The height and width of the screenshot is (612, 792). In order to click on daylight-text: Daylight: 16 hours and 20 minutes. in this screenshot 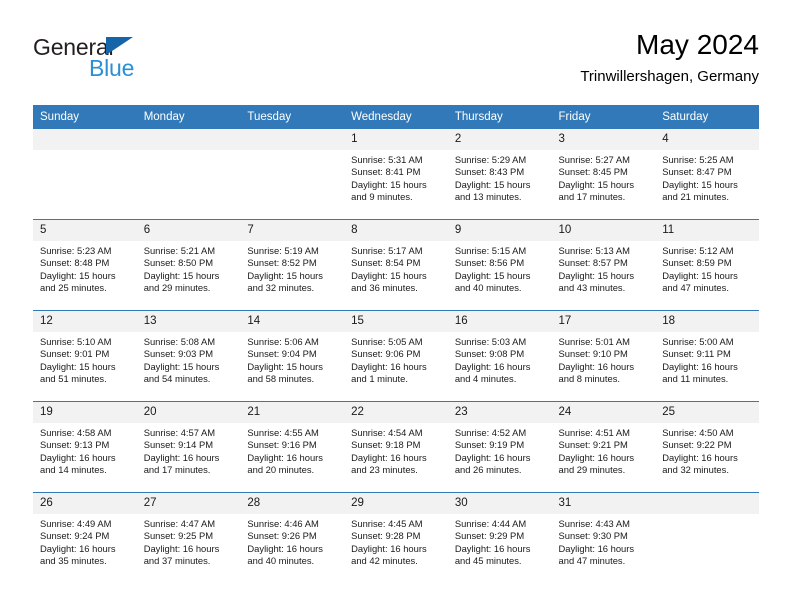, I will do `click(285, 463)`.